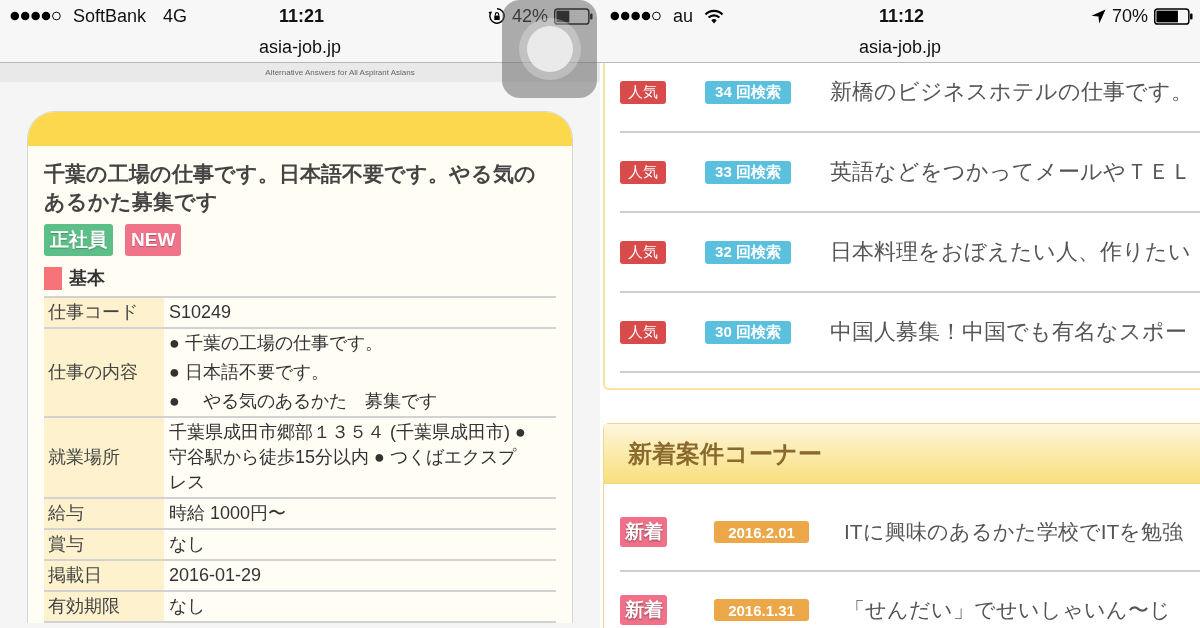  Describe the element at coordinates (104, 457) in the screenshot. I see `table-label: 就業場所` at that location.